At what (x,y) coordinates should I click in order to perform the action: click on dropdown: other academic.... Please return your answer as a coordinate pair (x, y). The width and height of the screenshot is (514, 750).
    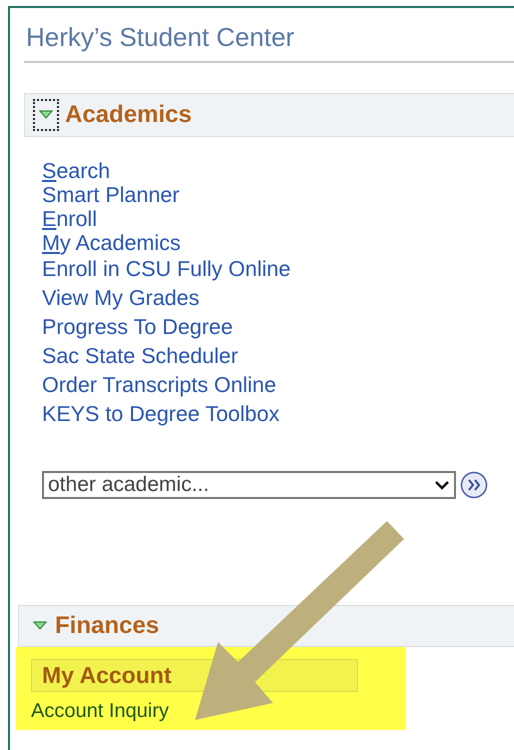
    Looking at the image, I should click on (249, 485).